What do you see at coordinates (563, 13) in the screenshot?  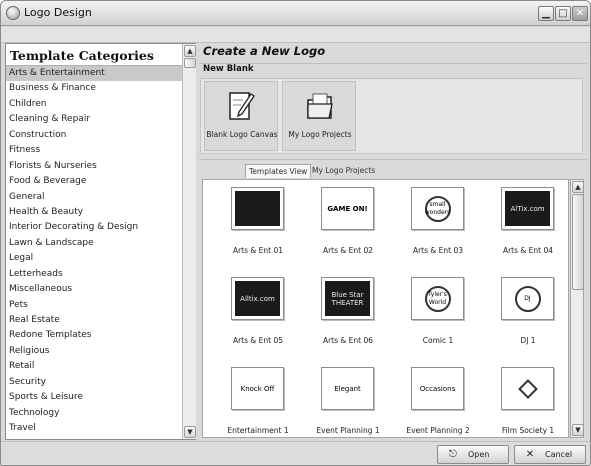 I see `maximize-button: □` at bounding box center [563, 13].